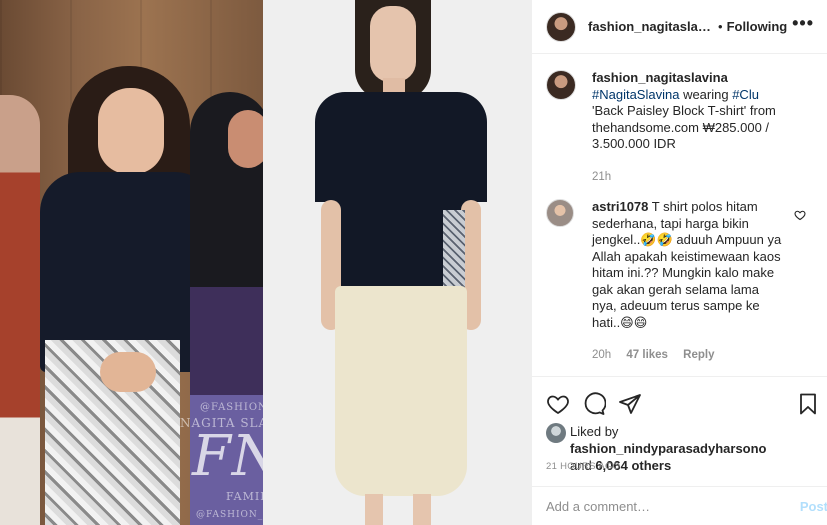  Describe the element at coordinates (620, 206) in the screenshot. I see `commenter-username: astri1078` at that location.